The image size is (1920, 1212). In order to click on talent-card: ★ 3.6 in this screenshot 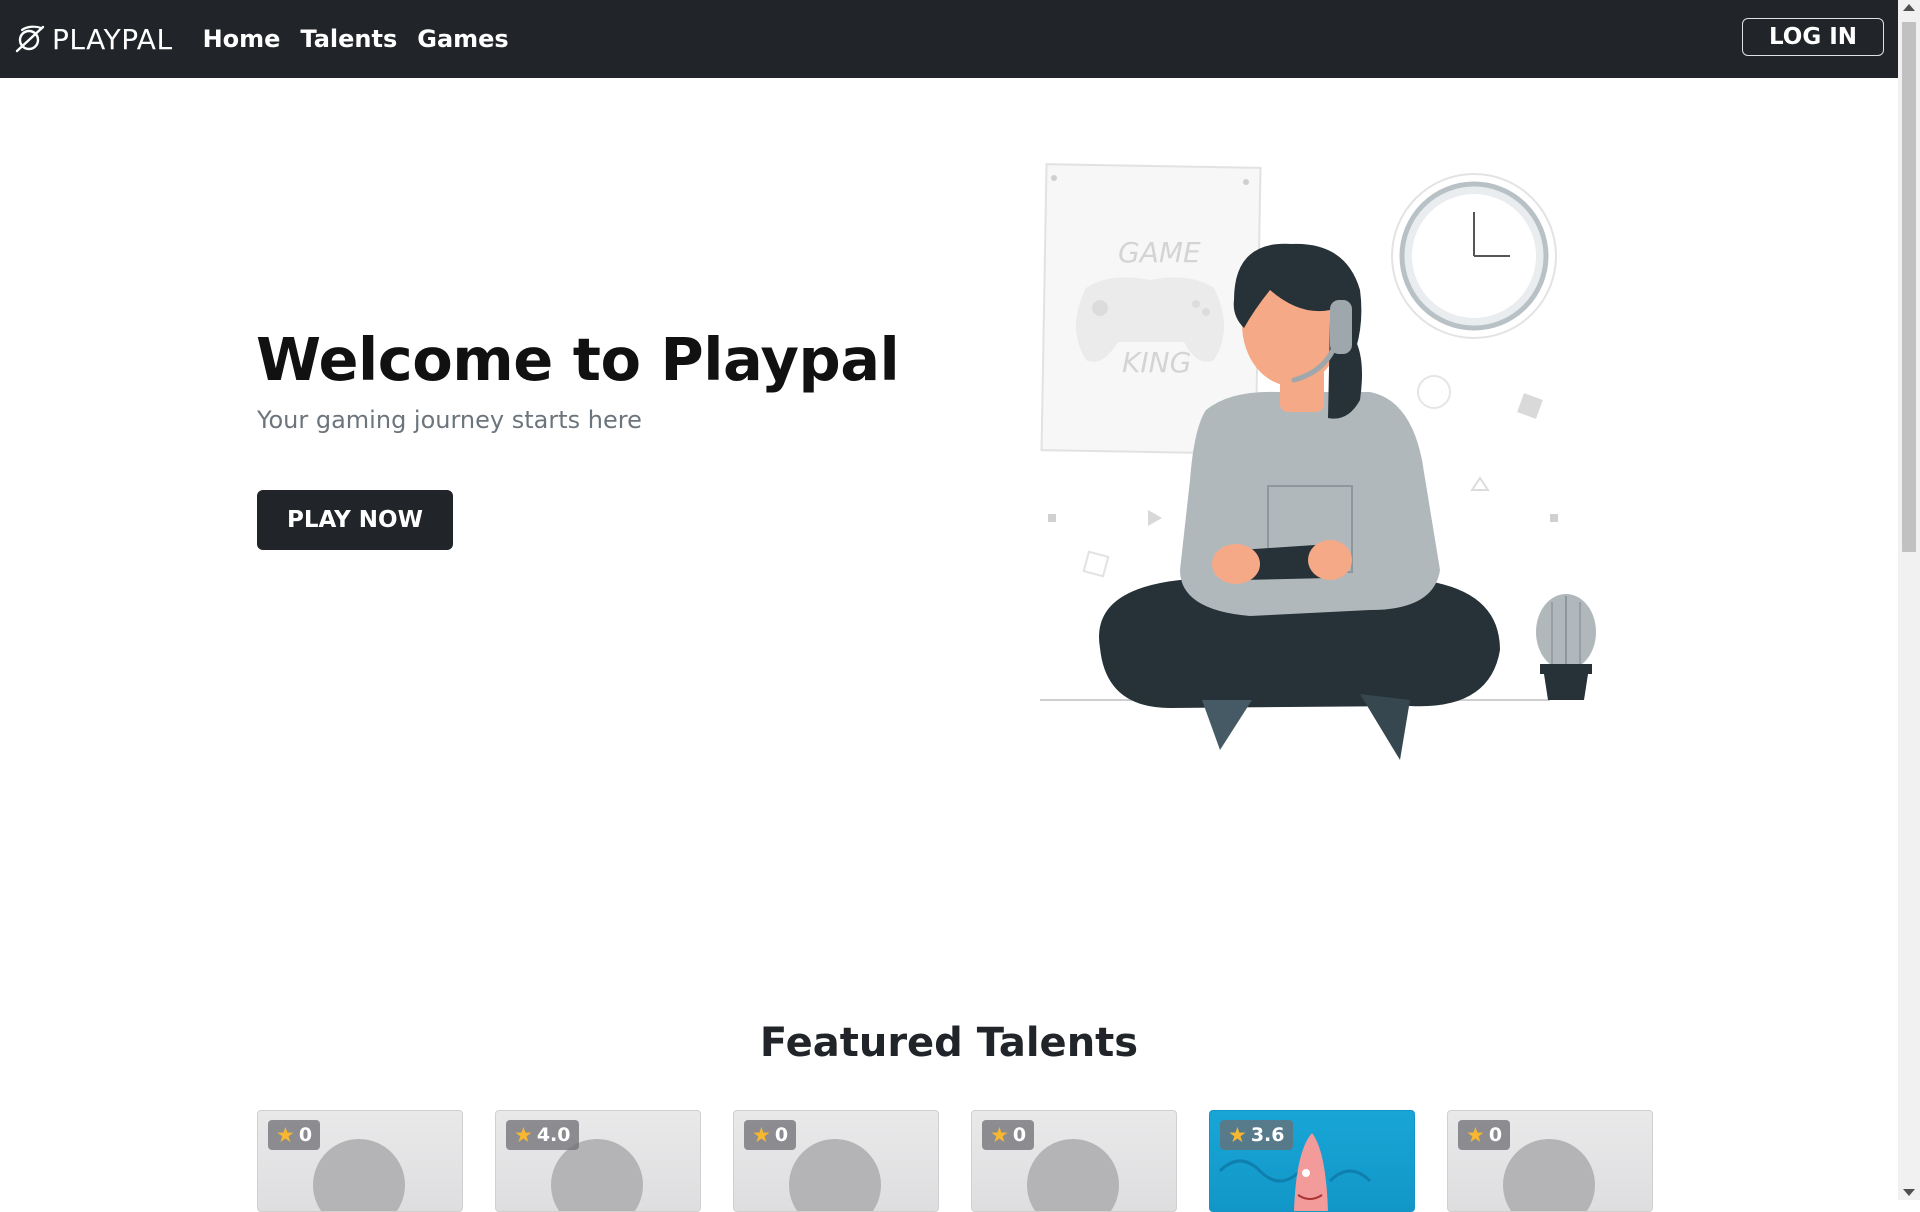, I will do `click(1312, 1161)`.